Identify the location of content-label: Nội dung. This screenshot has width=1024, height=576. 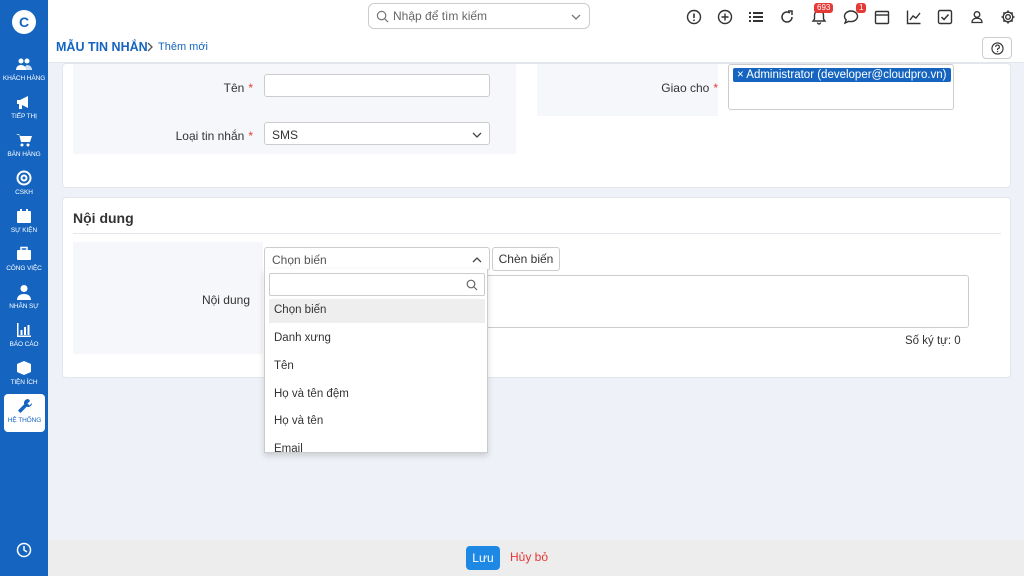
(225, 300).